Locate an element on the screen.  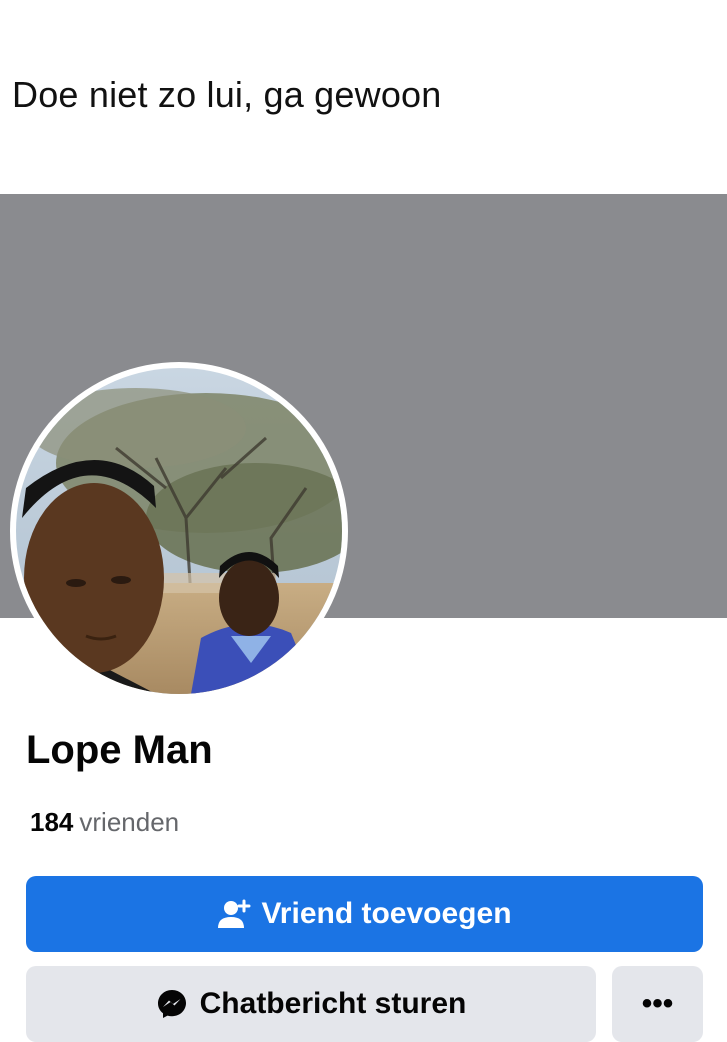
add-friend-button: Vriend toevoegen is located at coordinates (364, 914).